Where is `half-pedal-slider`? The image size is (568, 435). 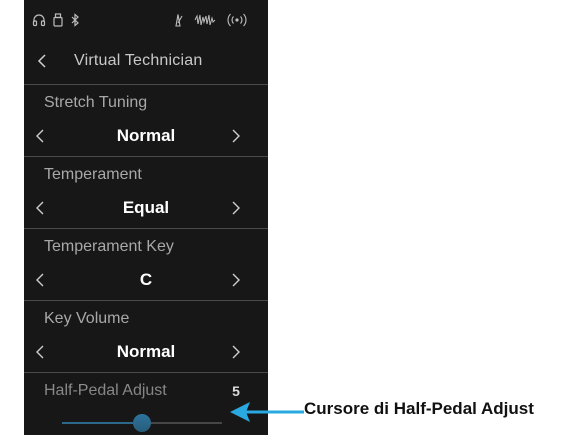
half-pedal-slider is located at coordinates (142, 423).